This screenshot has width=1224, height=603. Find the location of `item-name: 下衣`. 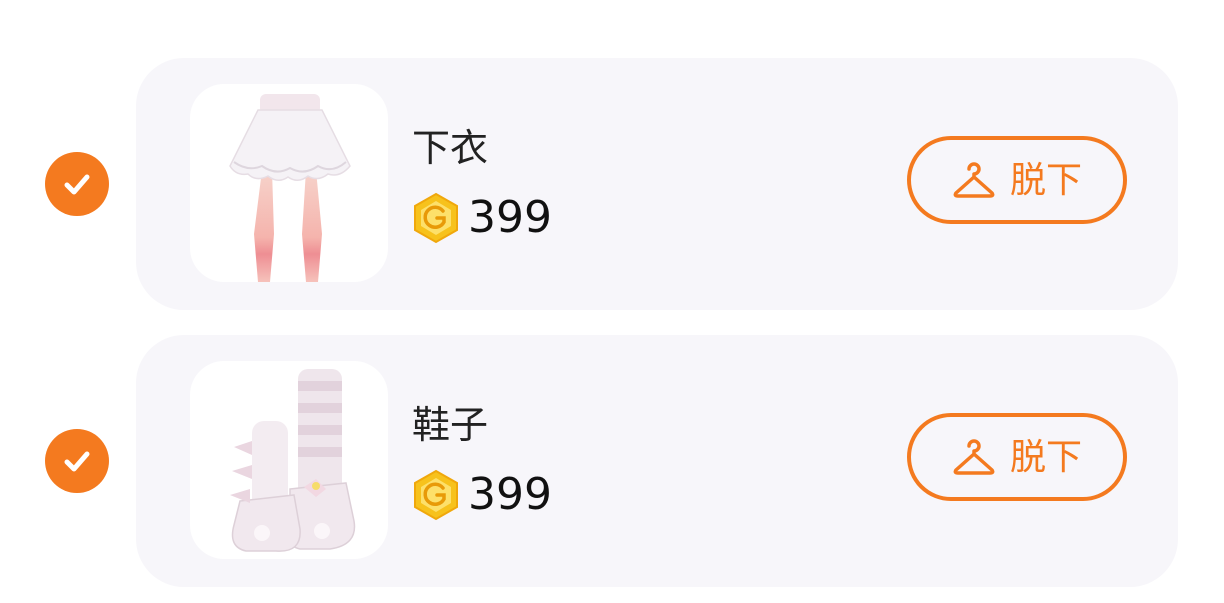

item-name: 下衣 is located at coordinates (450, 148).